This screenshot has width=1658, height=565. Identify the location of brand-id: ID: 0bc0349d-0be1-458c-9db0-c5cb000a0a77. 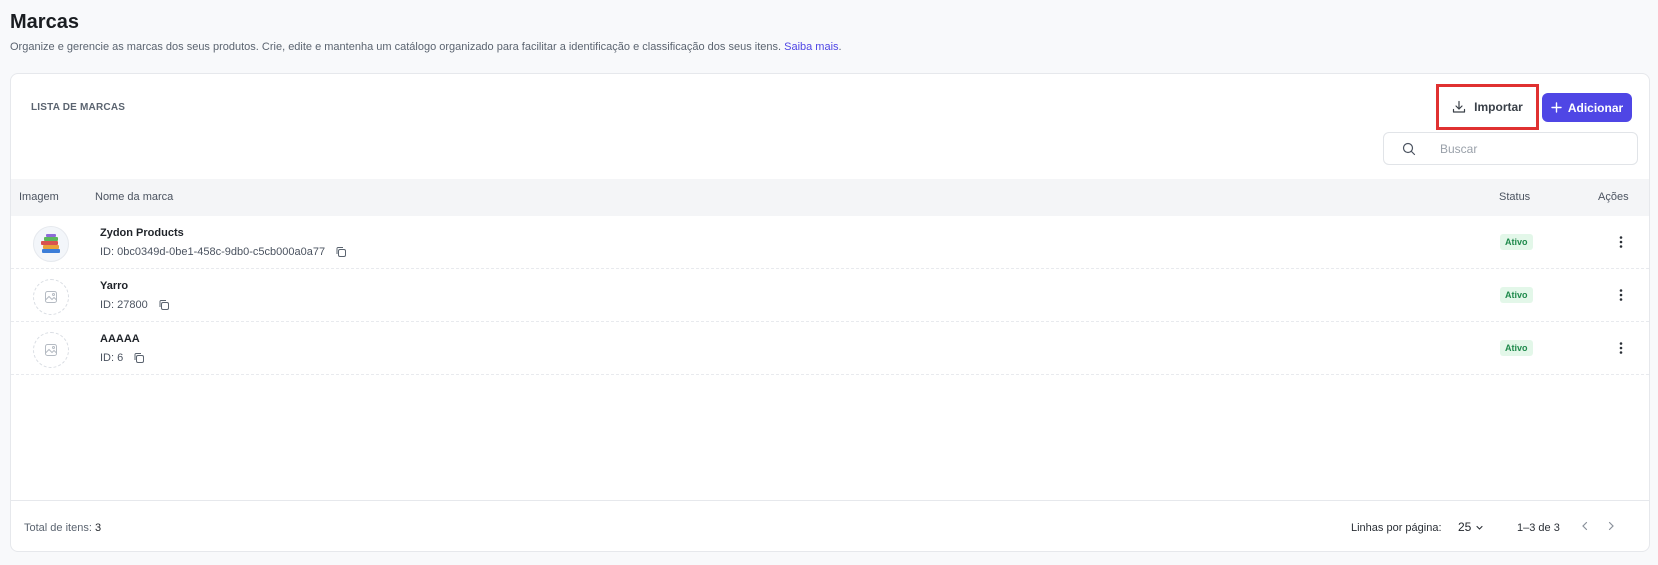
(223, 252).